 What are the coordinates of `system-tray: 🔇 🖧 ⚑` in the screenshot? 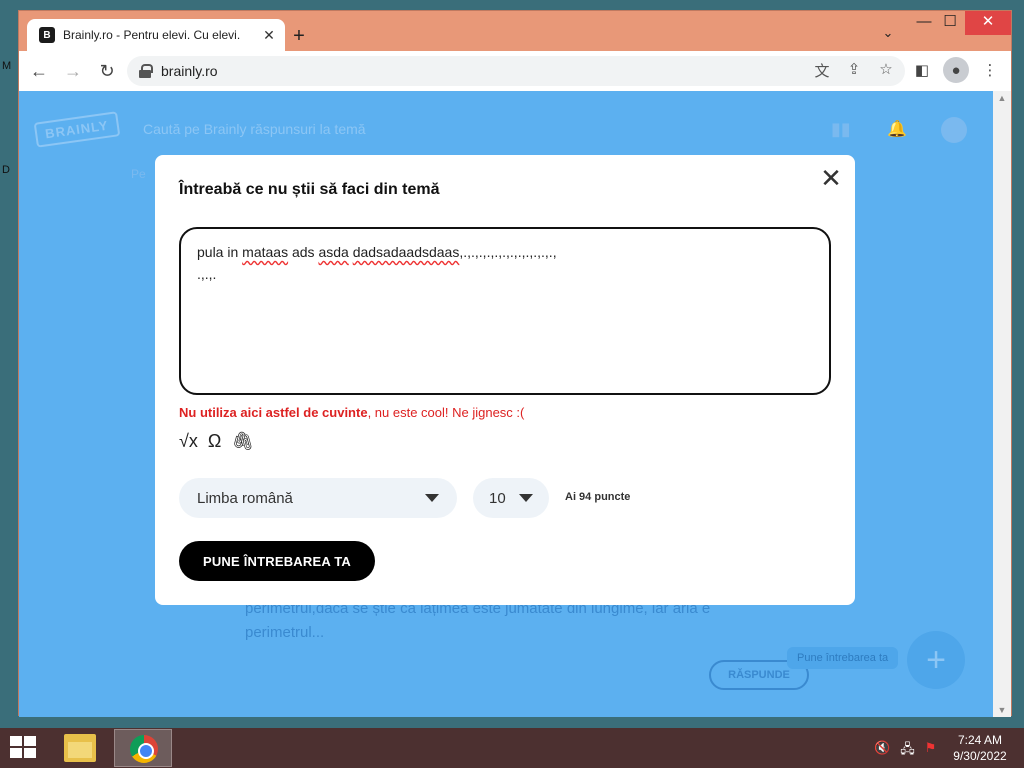 It's located at (905, 751).